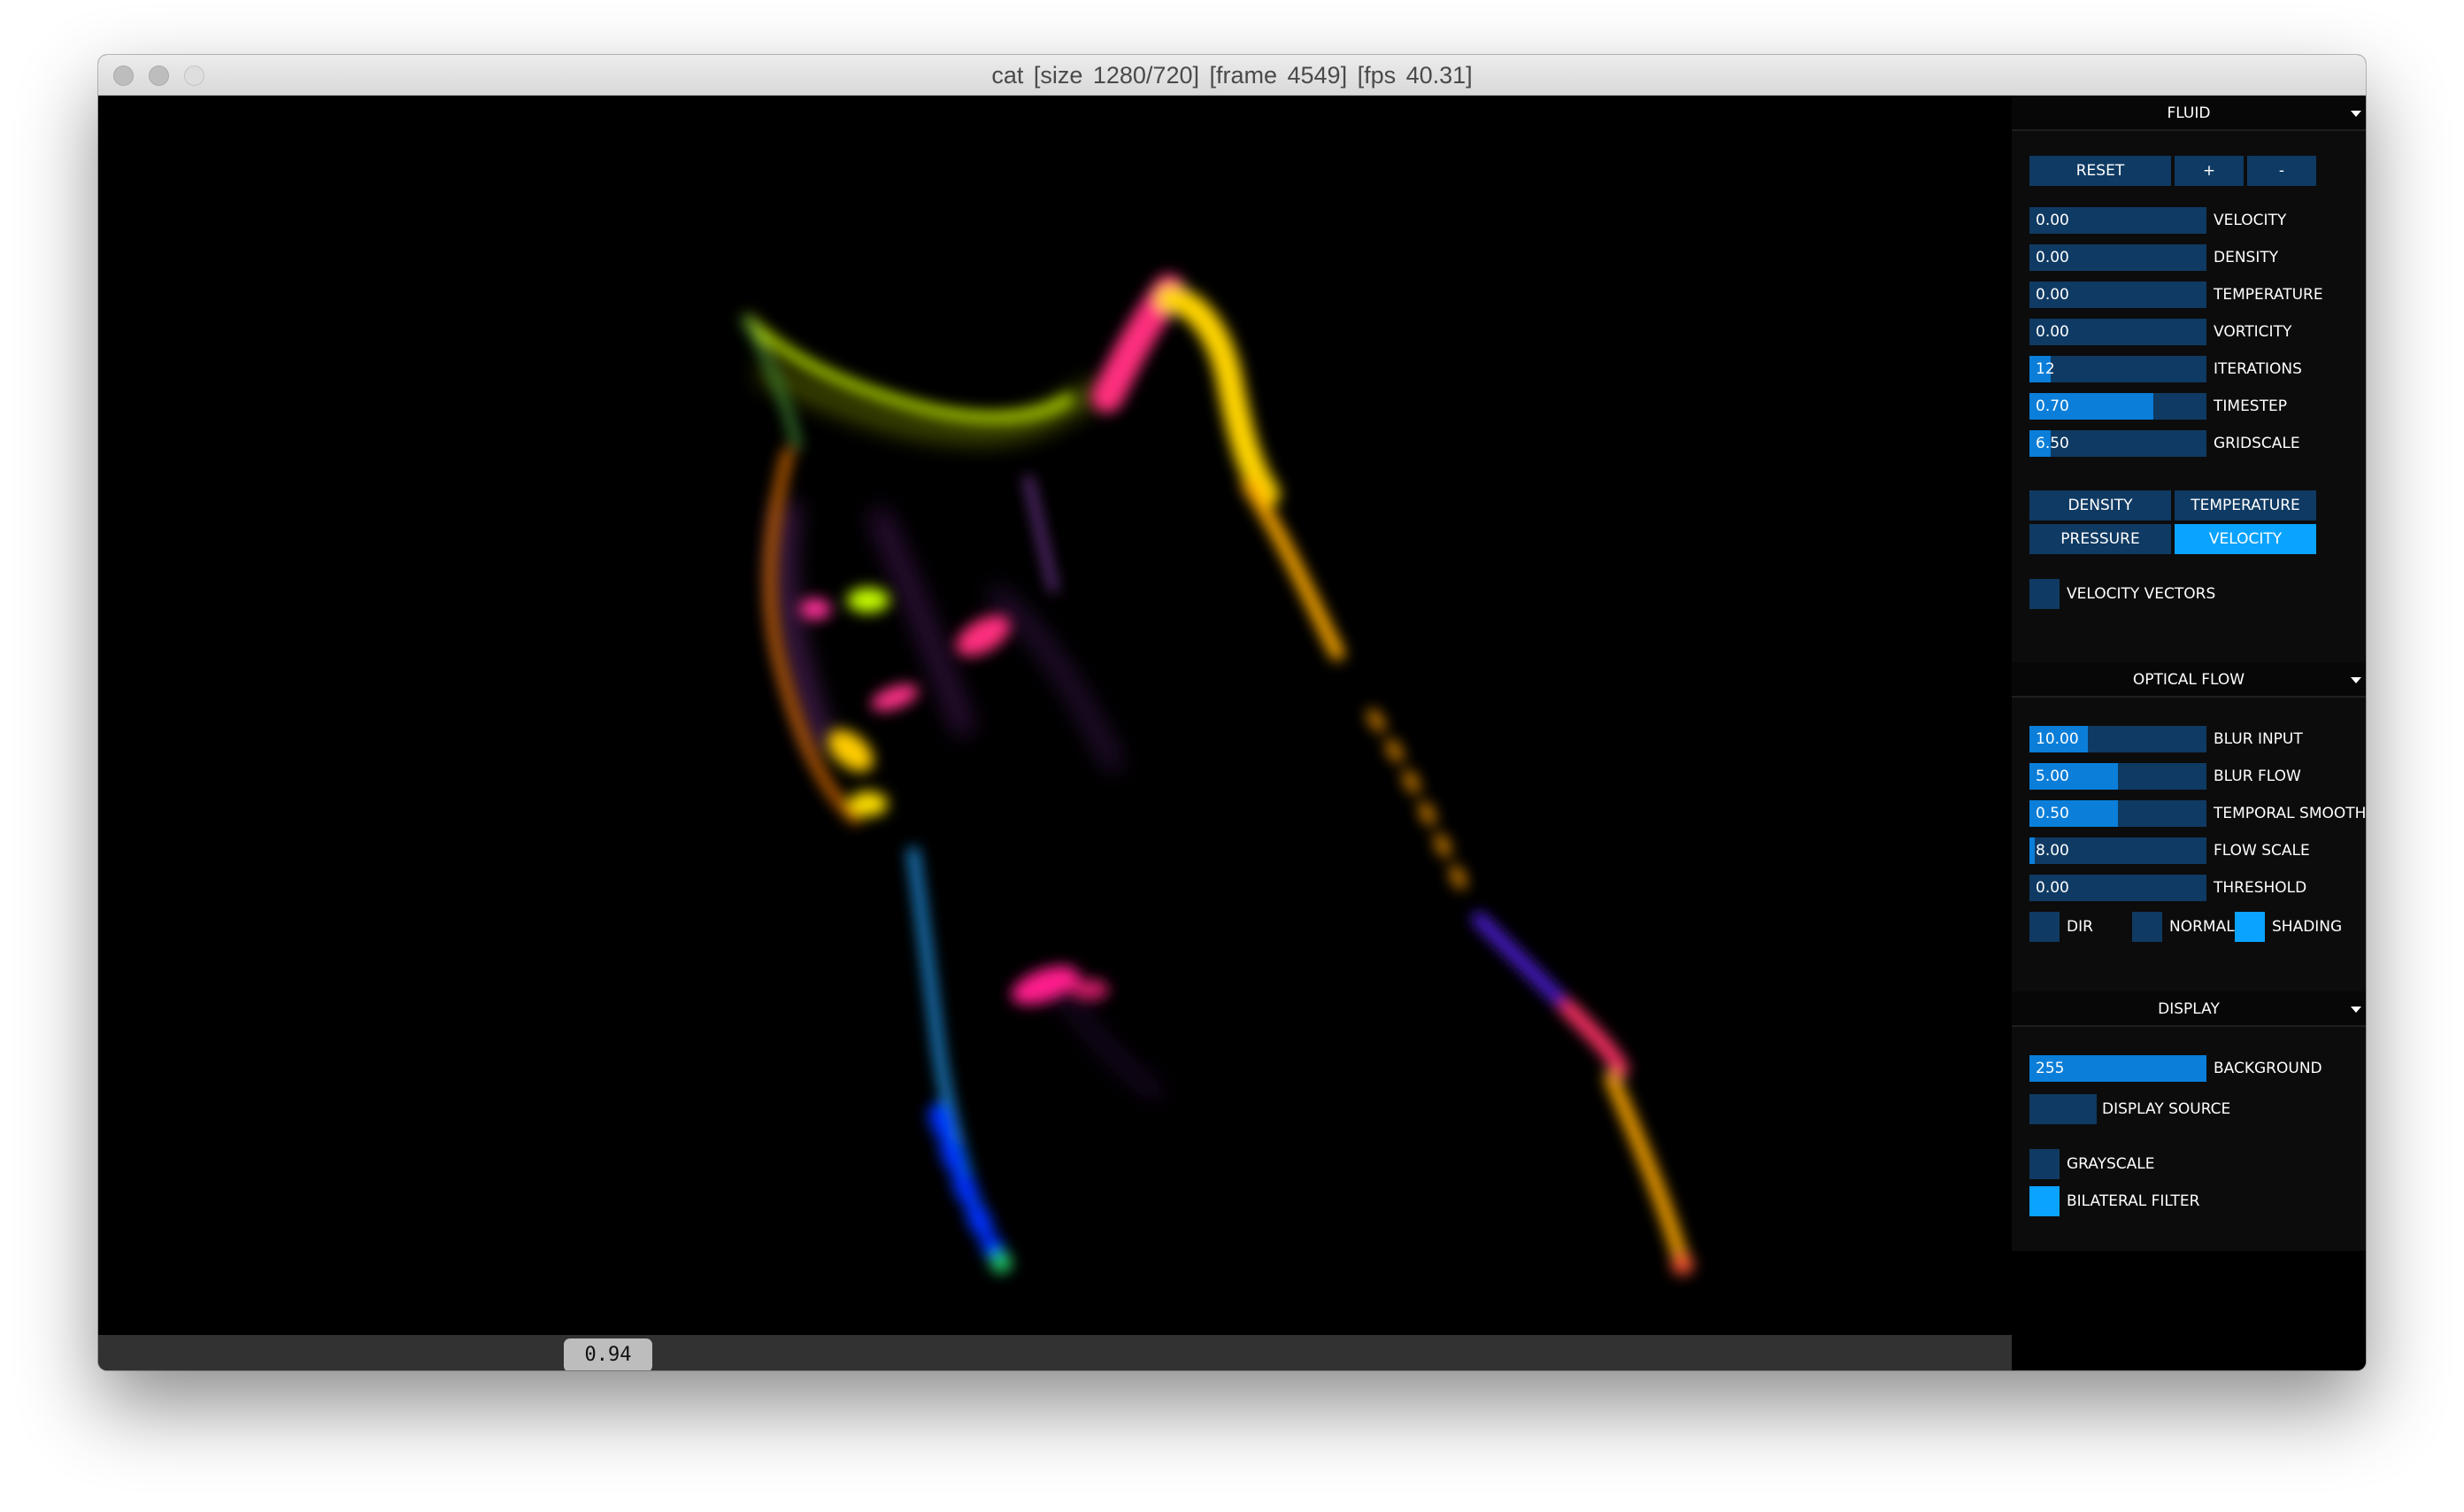 This screenshot has height=1512, width=2464. What do you see at coordinates (2117, 295) in the screenshot?
I see `temperature-slider: 0.00` at bounding box center [2117, 295].